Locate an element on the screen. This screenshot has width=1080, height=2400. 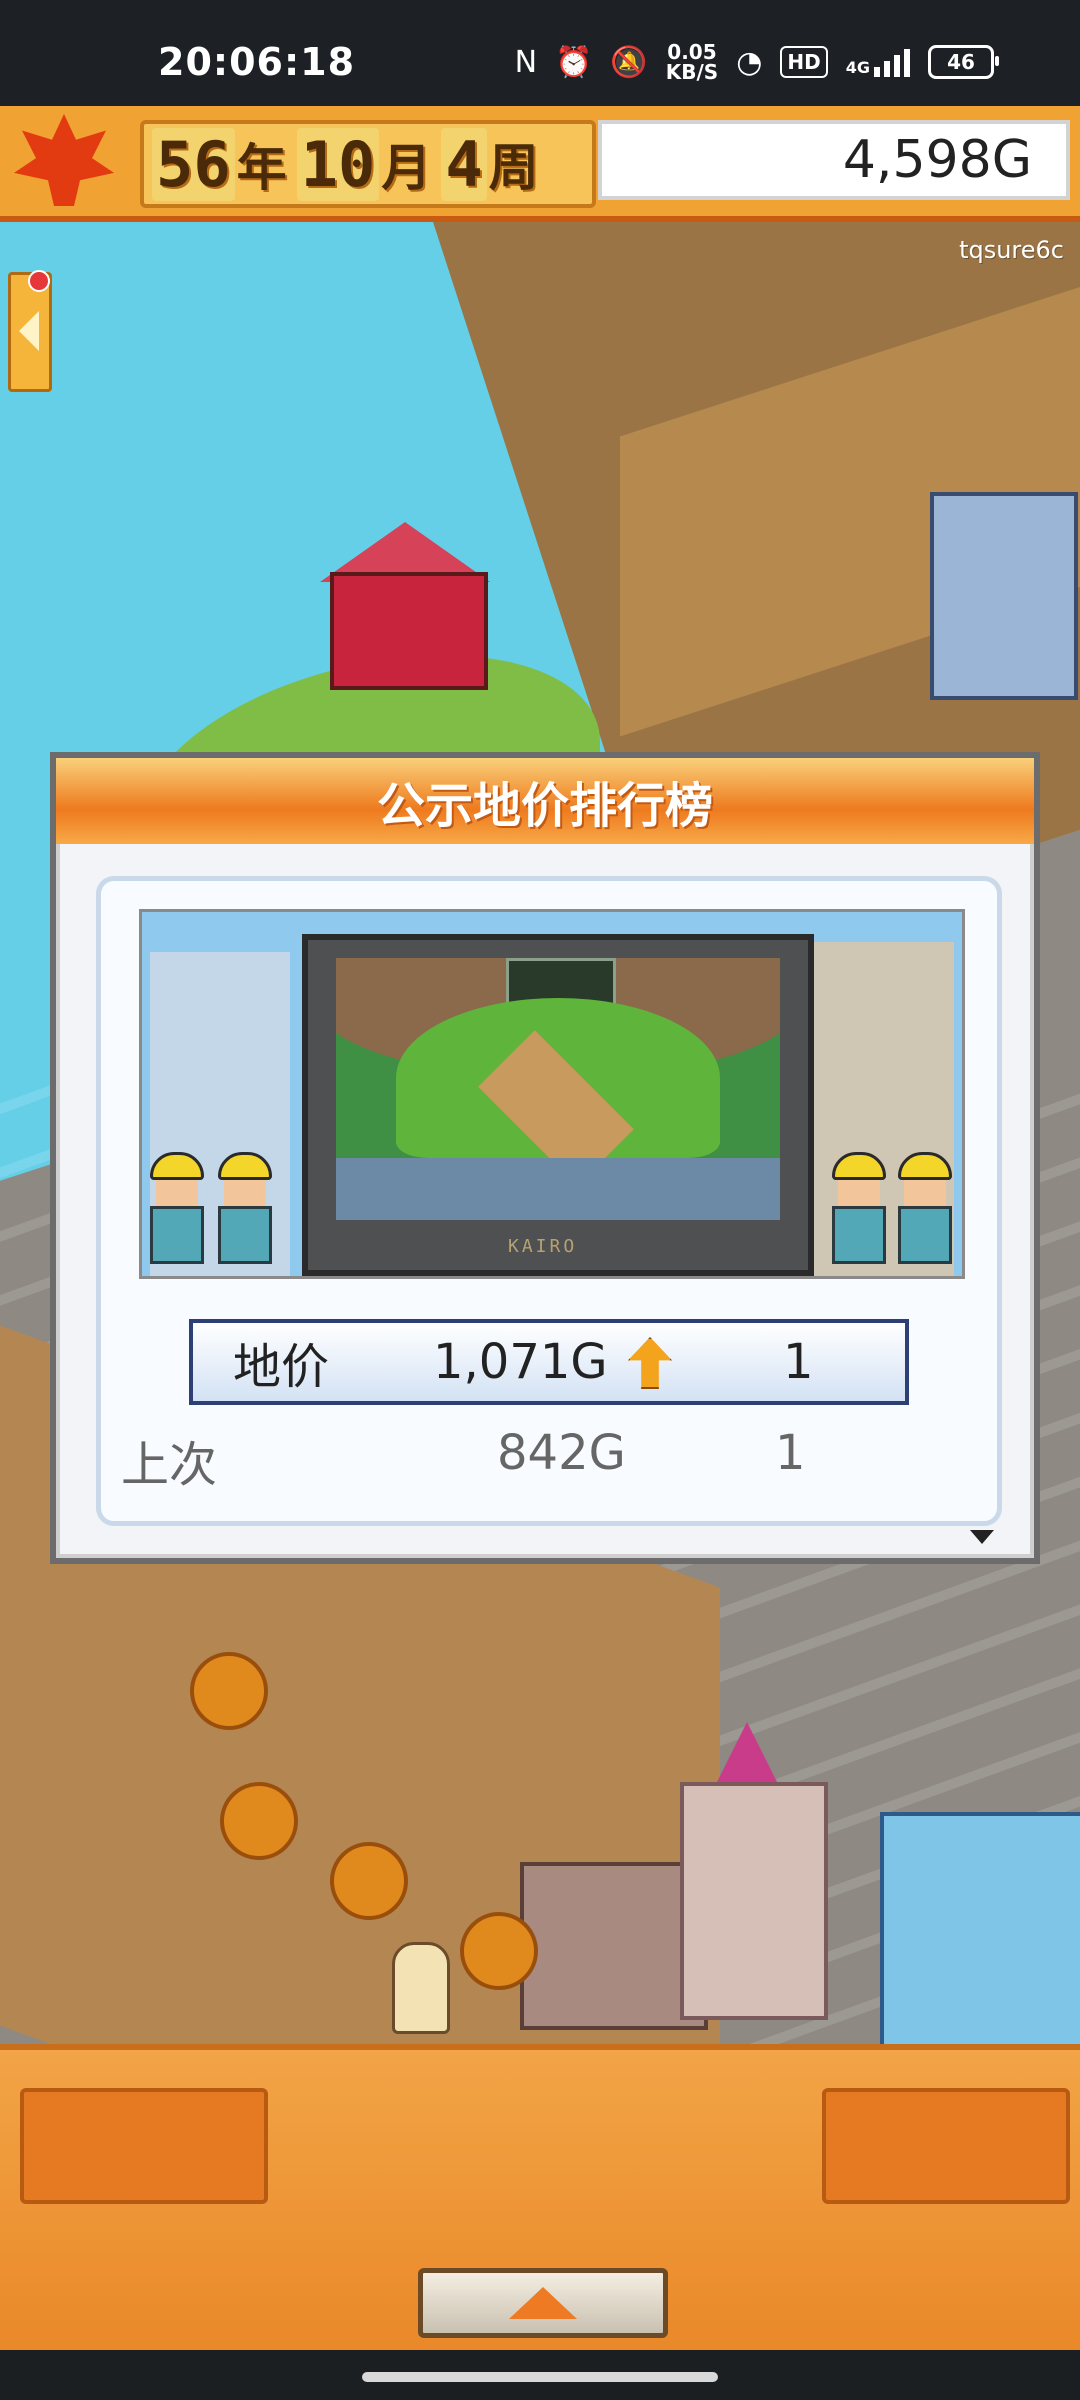
date-month-unit: 月 is located at coordinates (406, 168).